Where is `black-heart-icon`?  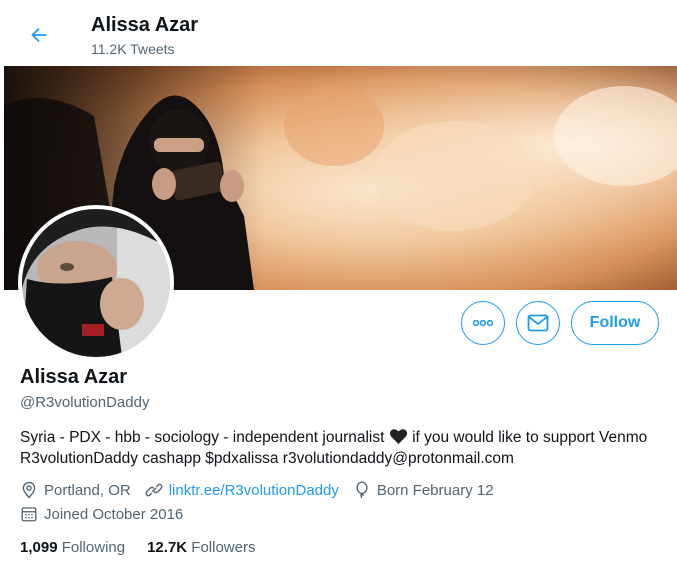 black-heart-icon is located at coordinates (398, 436).